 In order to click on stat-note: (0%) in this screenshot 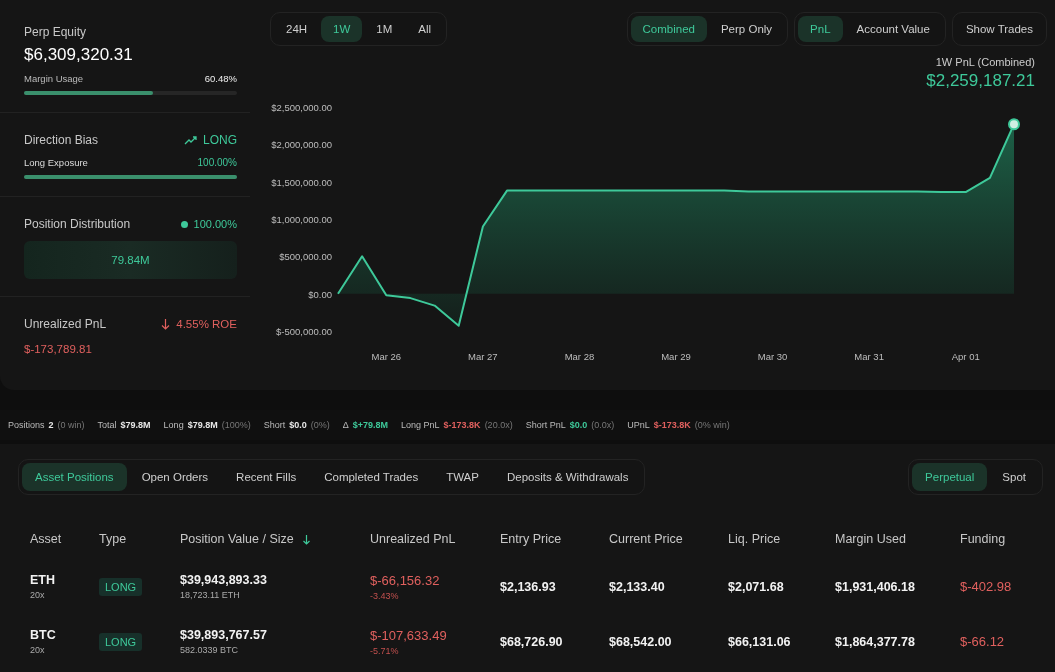, I will do `click(320, 425)`.